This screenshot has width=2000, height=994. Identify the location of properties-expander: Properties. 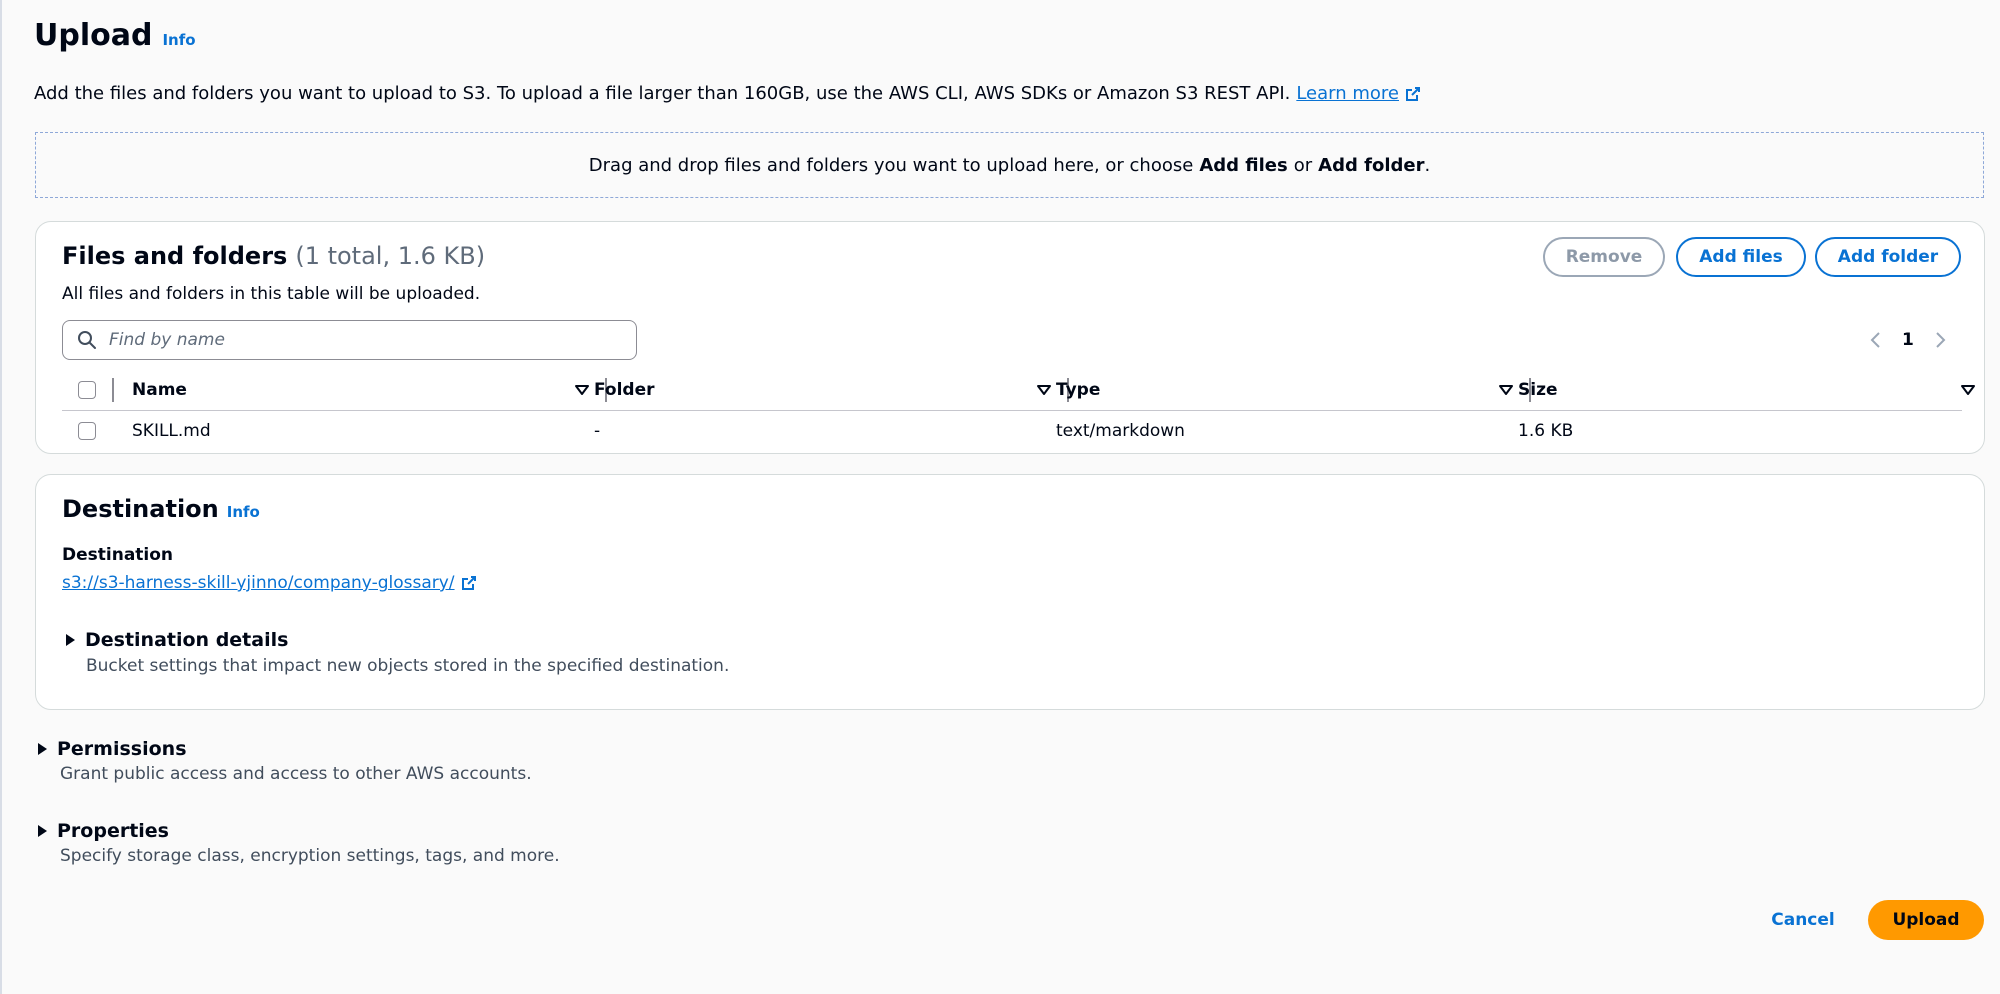
(103, 831).